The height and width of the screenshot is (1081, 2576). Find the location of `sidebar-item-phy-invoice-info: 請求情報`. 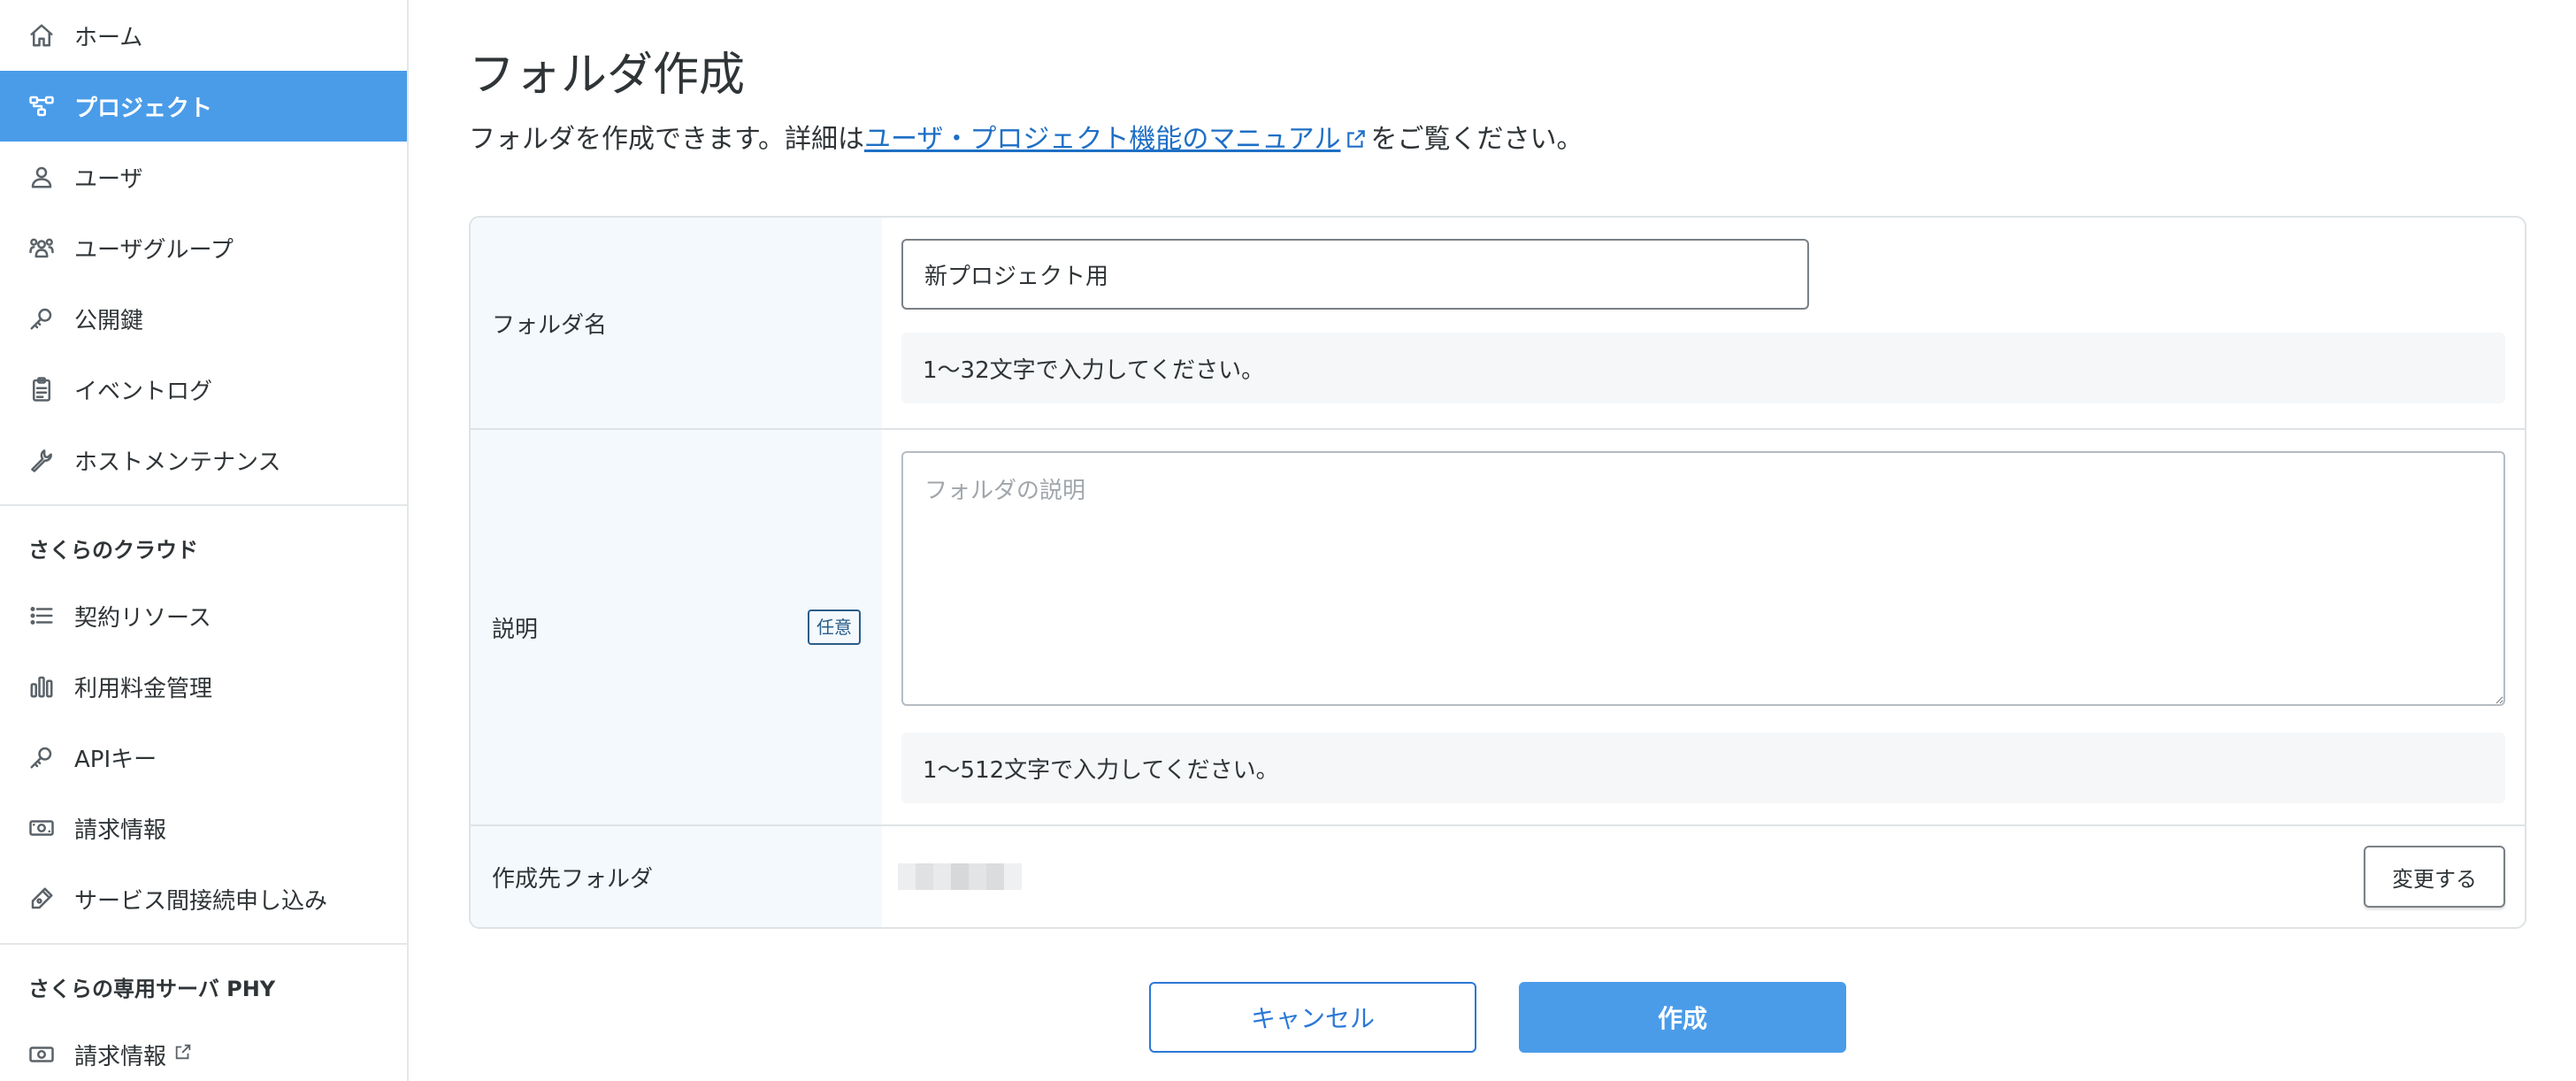

sidebar-item-phy-invoice-info: 請求情報 is located at coordinates (203, 1050).